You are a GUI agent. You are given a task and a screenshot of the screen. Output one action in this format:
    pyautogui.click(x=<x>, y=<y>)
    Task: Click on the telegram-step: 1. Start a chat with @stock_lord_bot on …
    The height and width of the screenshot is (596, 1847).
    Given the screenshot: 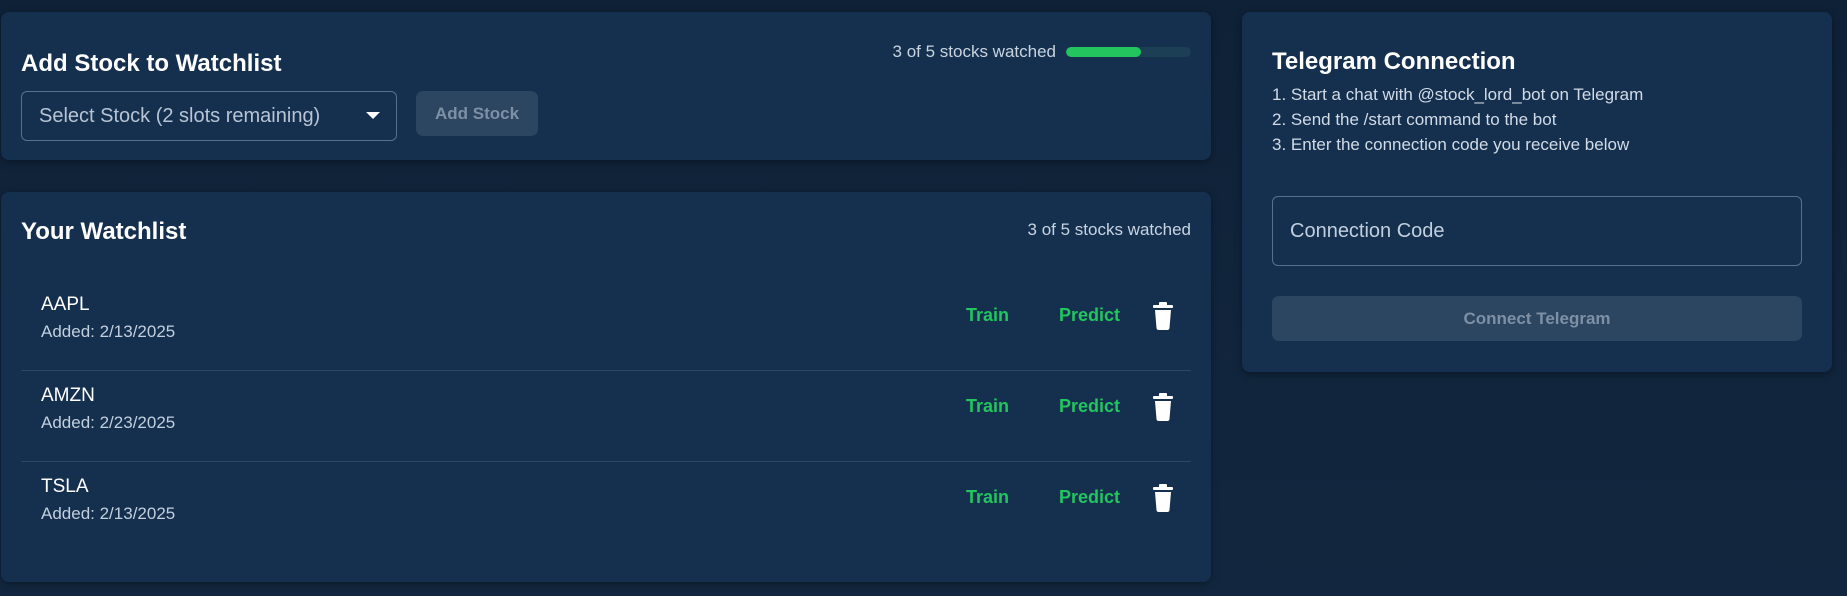 What is the action you would take?
    pyautogui.click(x=1458, y=94)
    